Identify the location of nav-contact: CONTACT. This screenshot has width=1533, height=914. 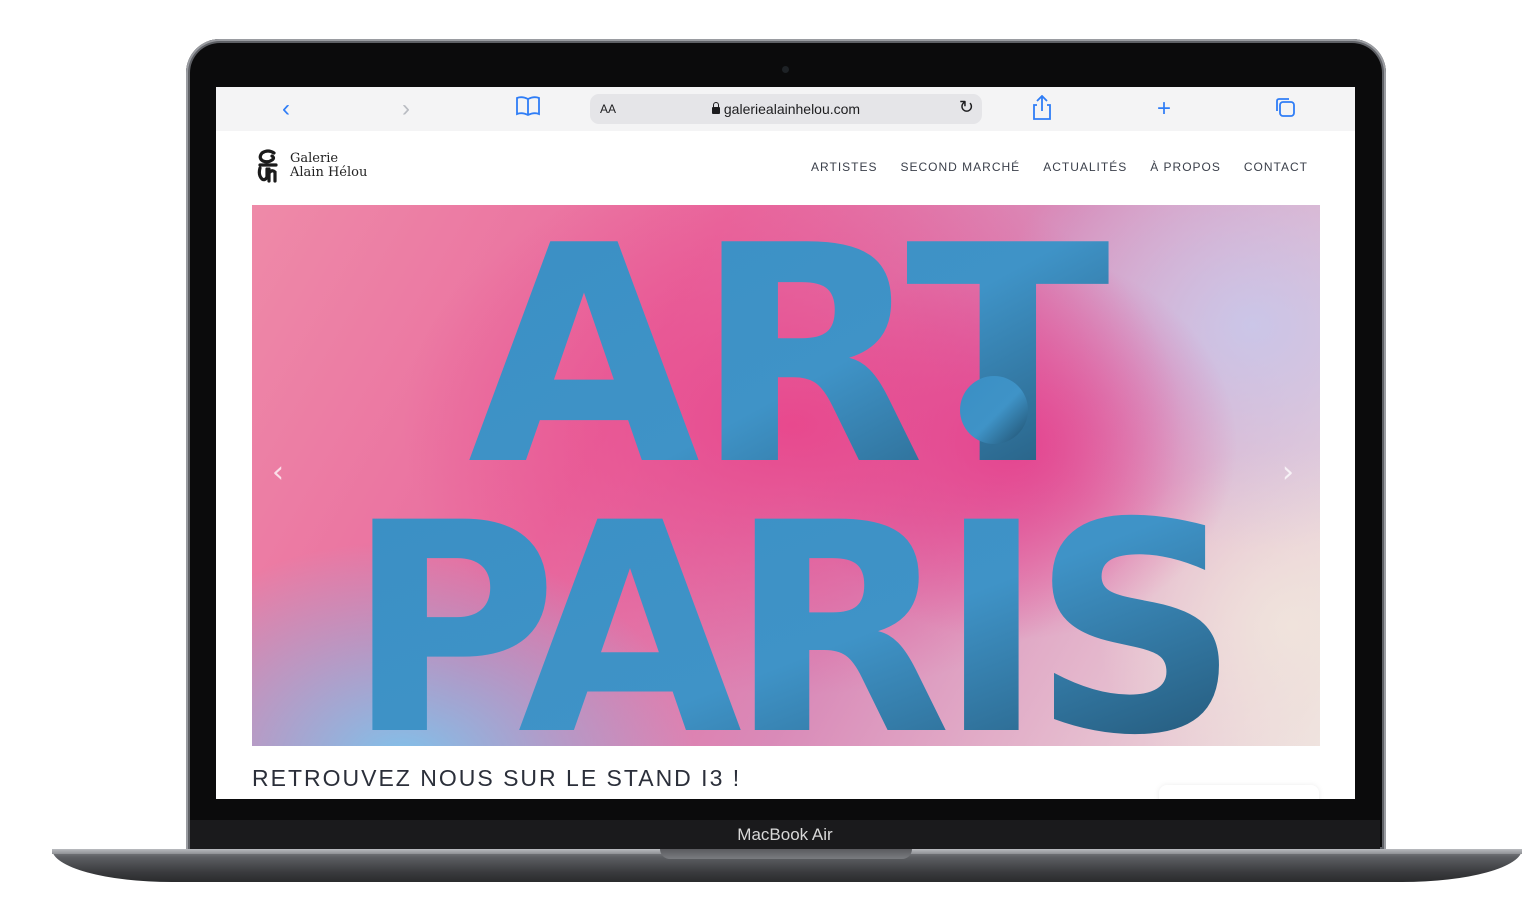
(1276, 167).